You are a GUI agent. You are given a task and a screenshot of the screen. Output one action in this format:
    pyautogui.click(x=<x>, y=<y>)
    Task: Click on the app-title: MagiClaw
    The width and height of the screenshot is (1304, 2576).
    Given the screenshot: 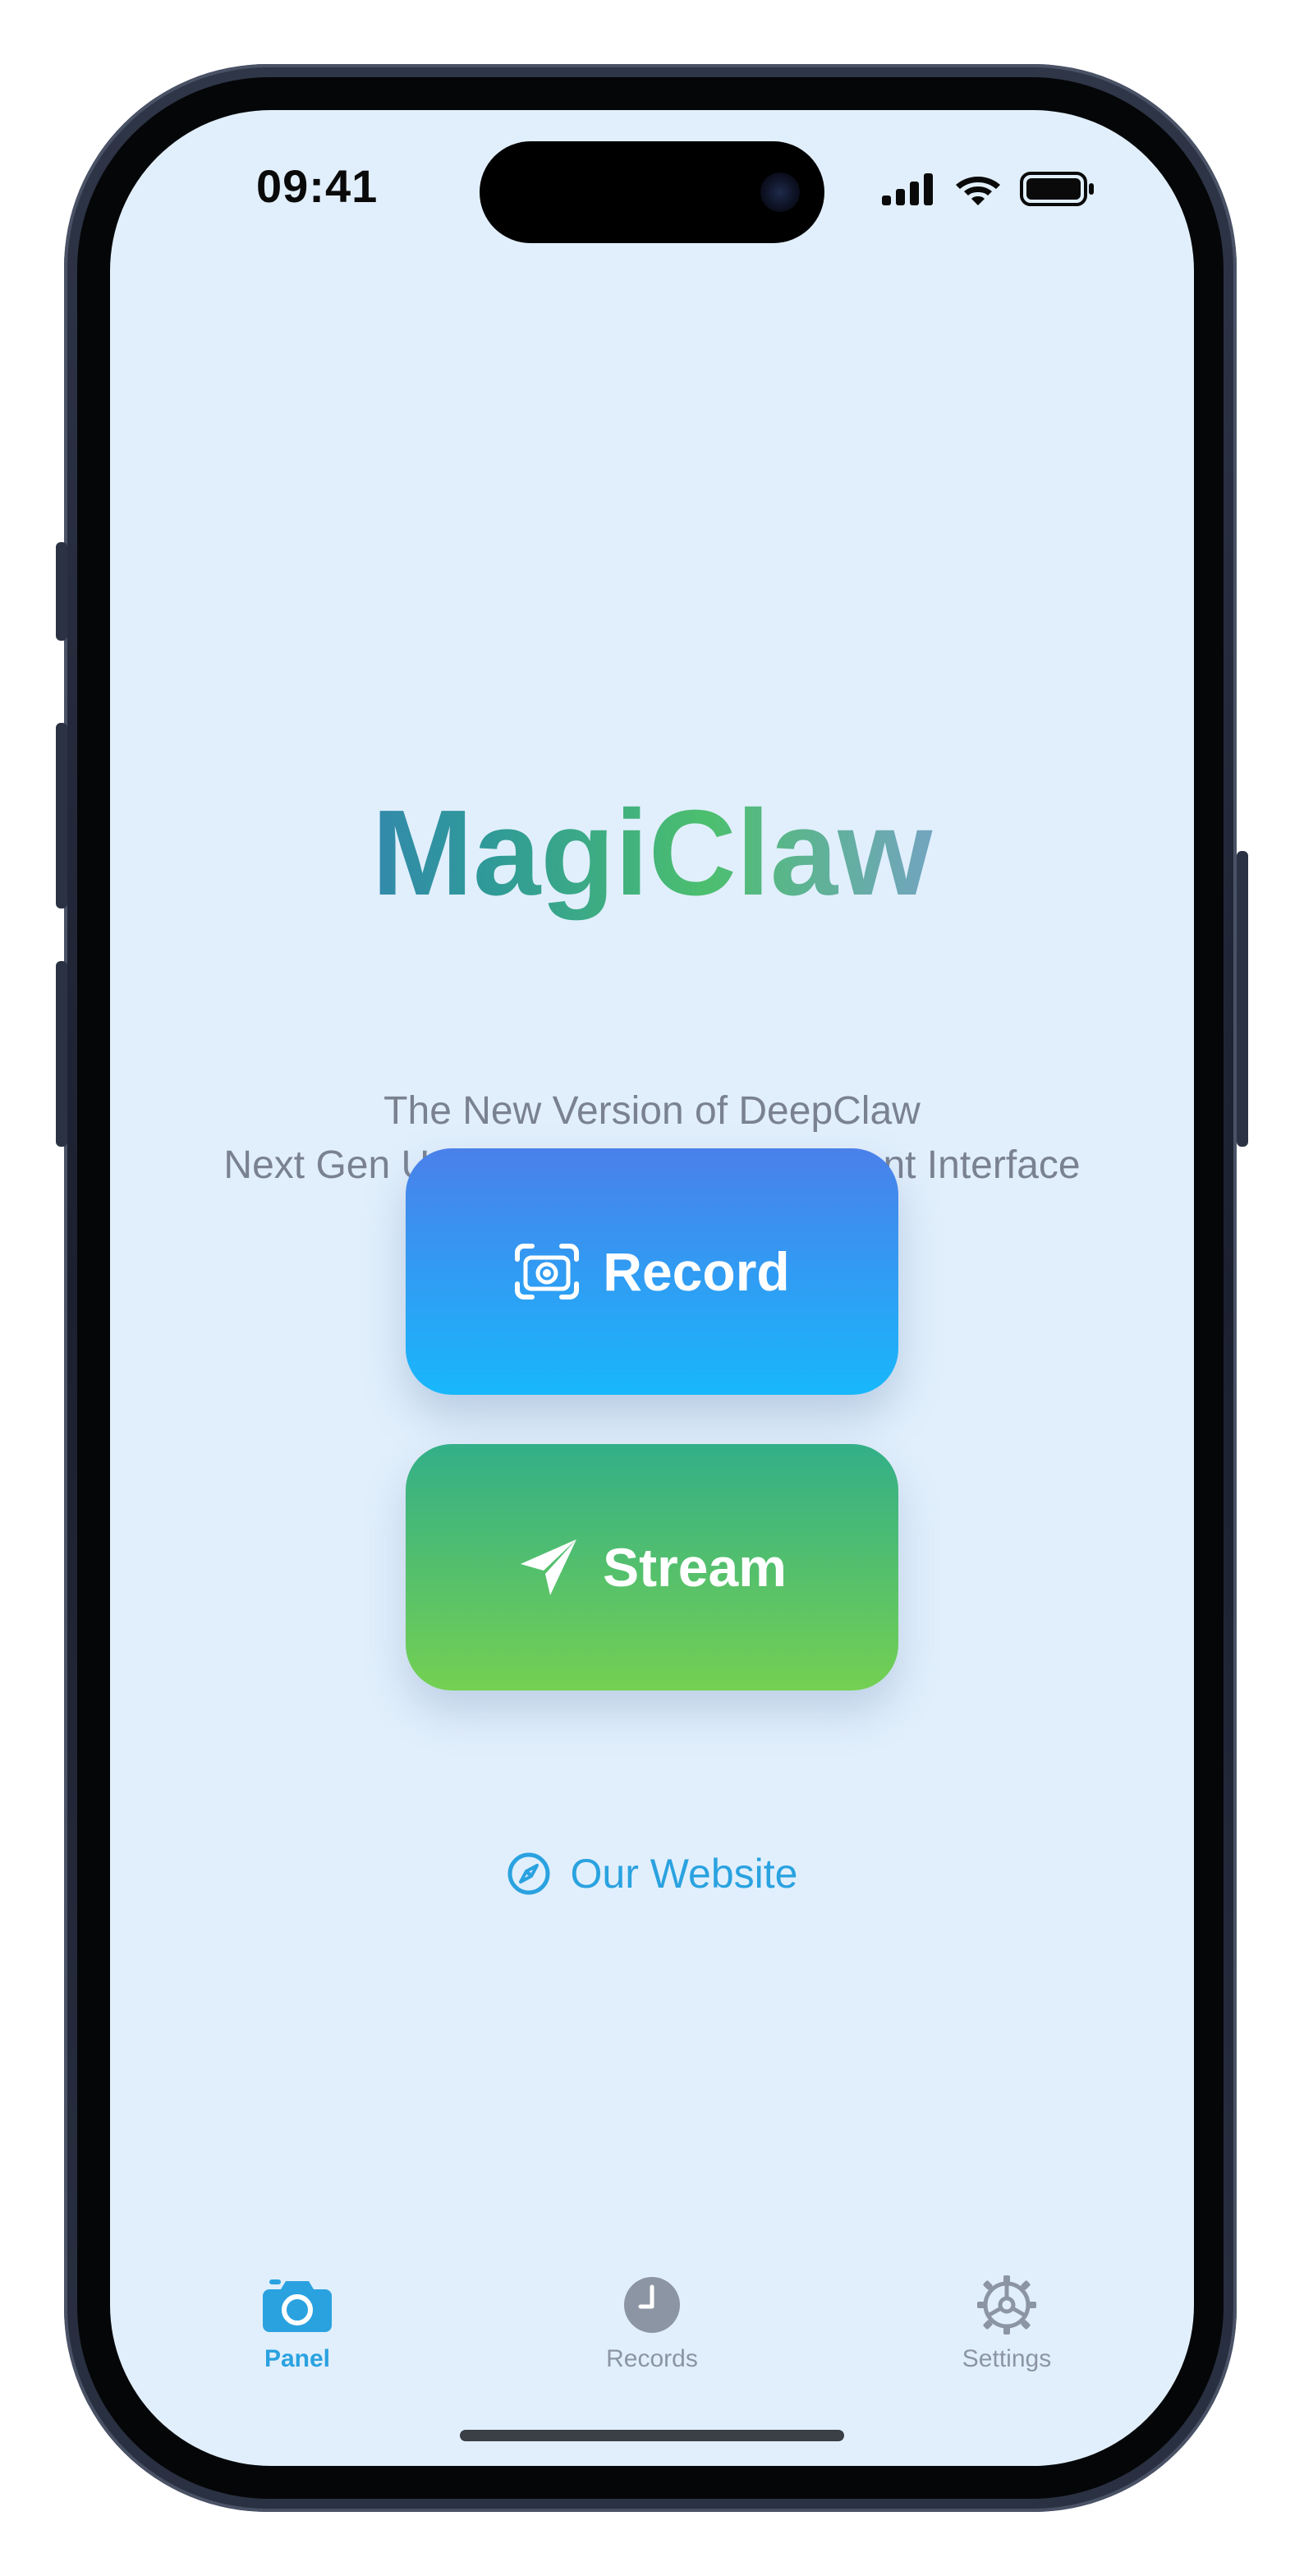 What is the action you would take?
    pyautogui.click(x=652, y=854)
    